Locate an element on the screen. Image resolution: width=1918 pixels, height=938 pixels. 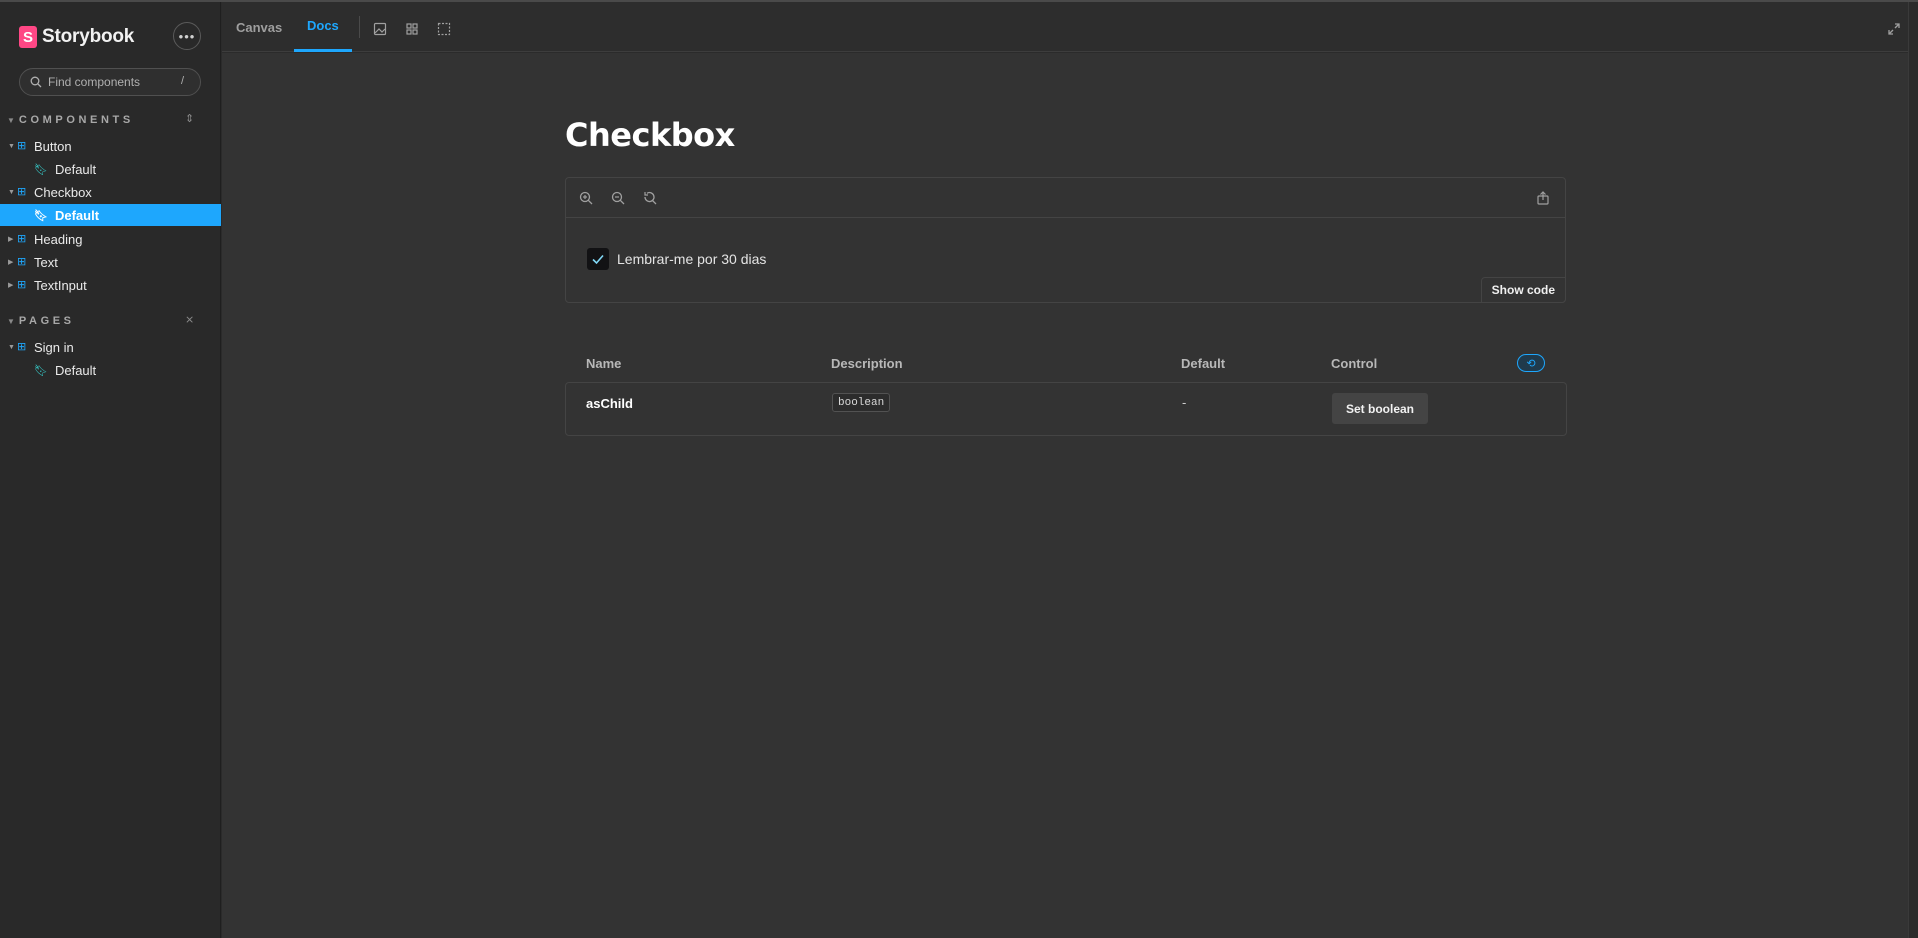
table-row: asChild boolean - Set boolean is located at coordinates (1066, 409).